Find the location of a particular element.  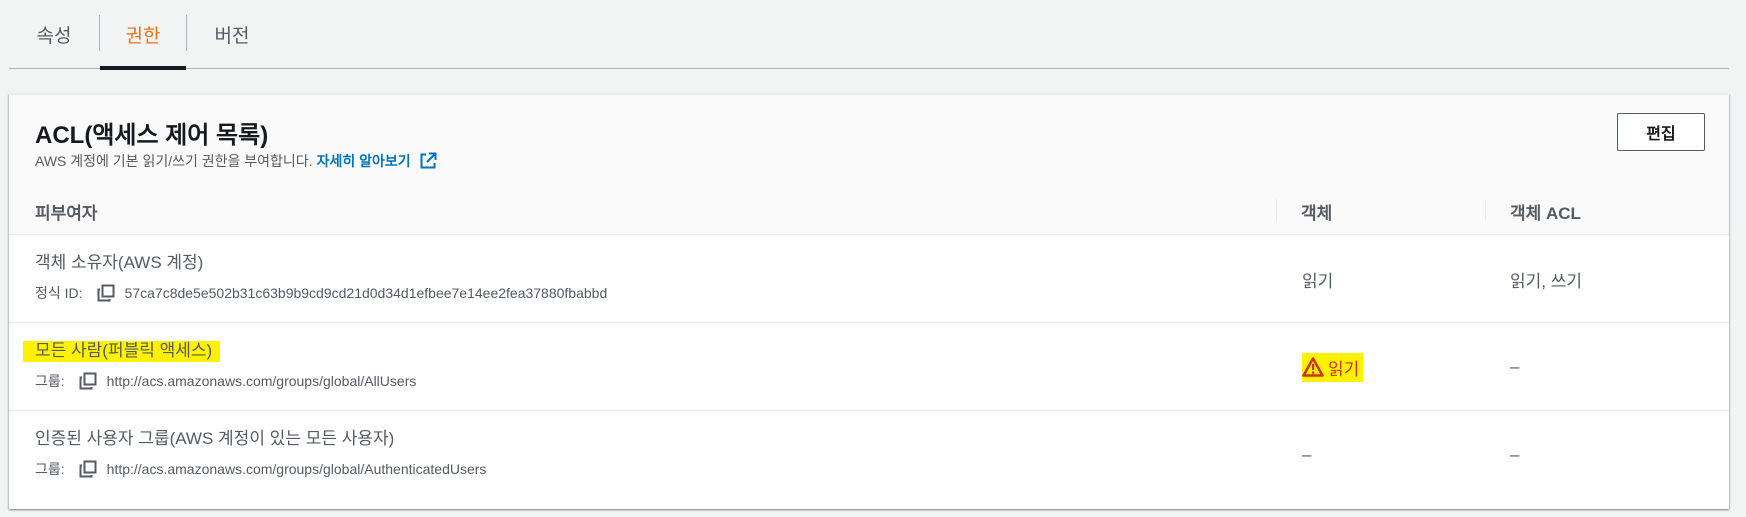

column-header-object: 객체 is located at coordinates (1317, 213).